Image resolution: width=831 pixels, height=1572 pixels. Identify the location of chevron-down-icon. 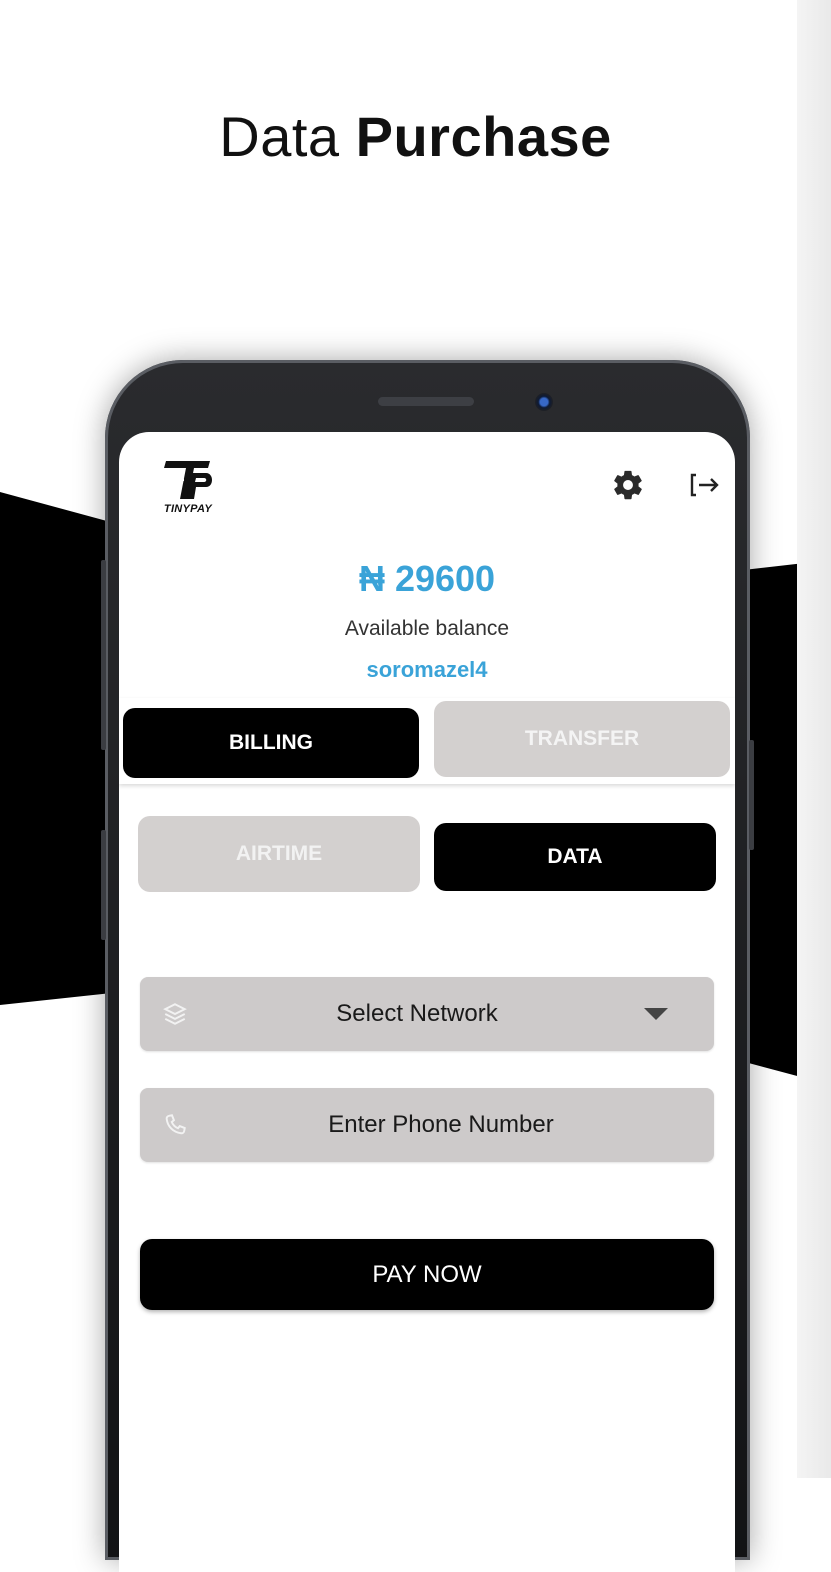
(656, 1014).